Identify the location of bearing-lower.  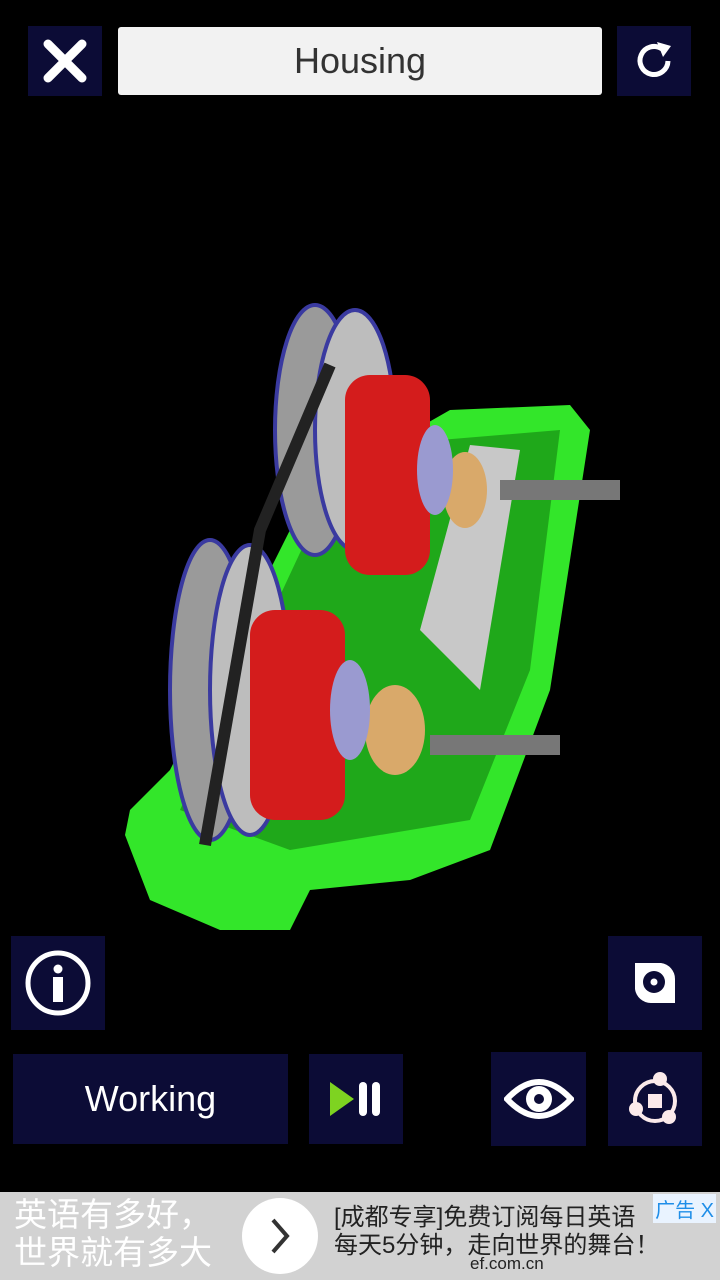
(395, 730).